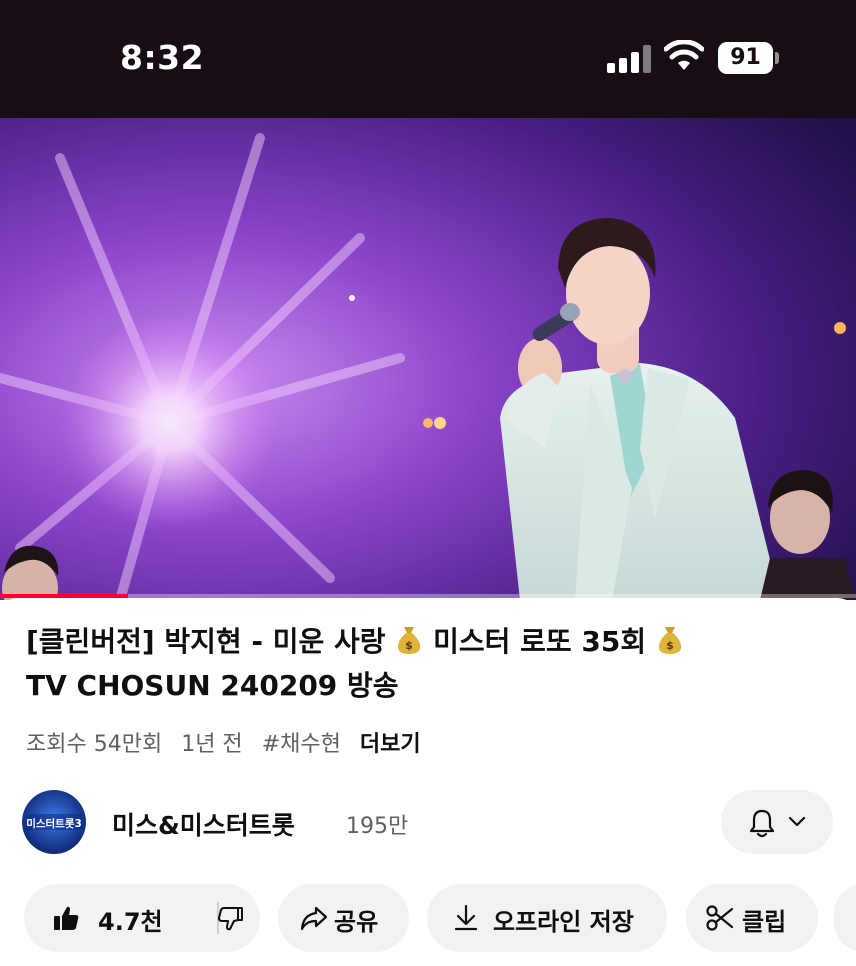 This screenshot has width=856, height=966. What do you see at coordinates (428, 59) in the screenshot?
I see `status-bar: 8:32 91` at bounding box center [428, 59].